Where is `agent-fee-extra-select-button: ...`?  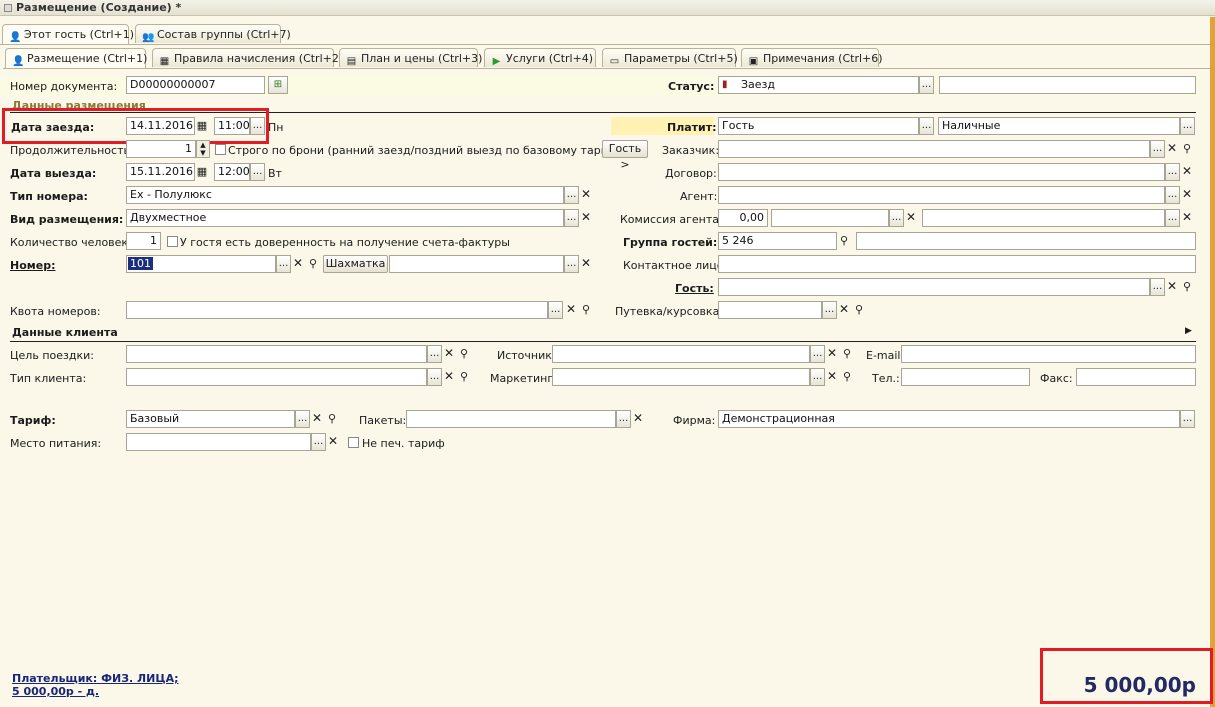 agent-fee-extra-select-button: ... is located at coordinates (1172, 218).